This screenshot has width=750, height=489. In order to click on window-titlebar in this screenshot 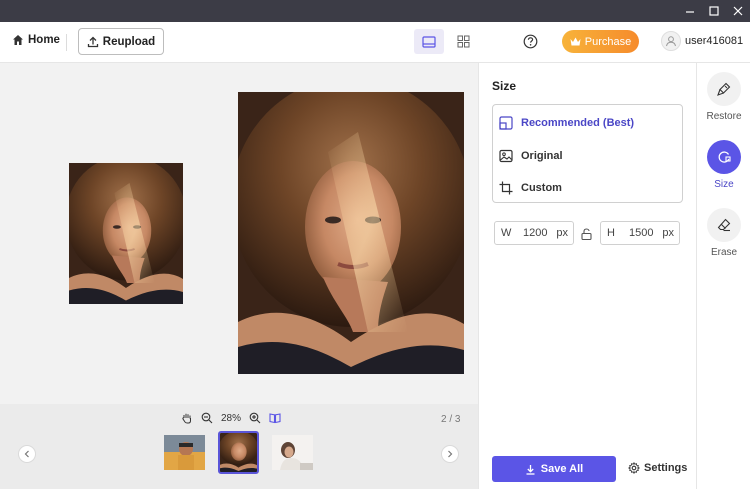, I will do `click(375, 11)`.